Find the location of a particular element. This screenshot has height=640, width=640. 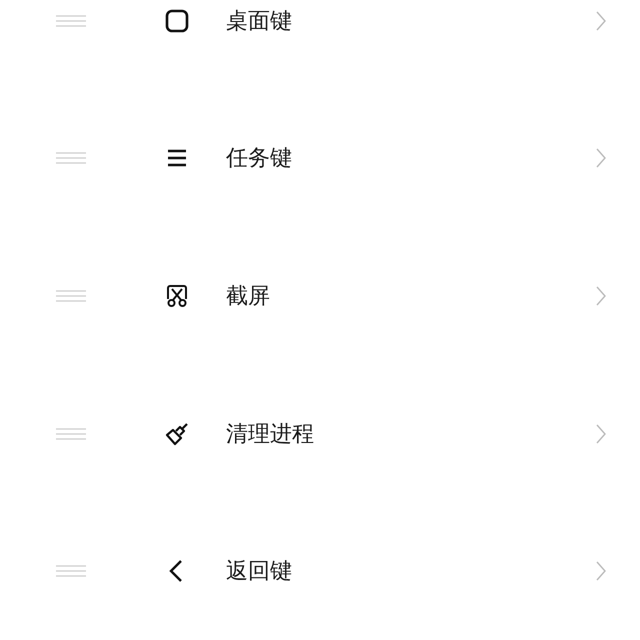

item-label: 返回键 is located at coordinates (259, 572).